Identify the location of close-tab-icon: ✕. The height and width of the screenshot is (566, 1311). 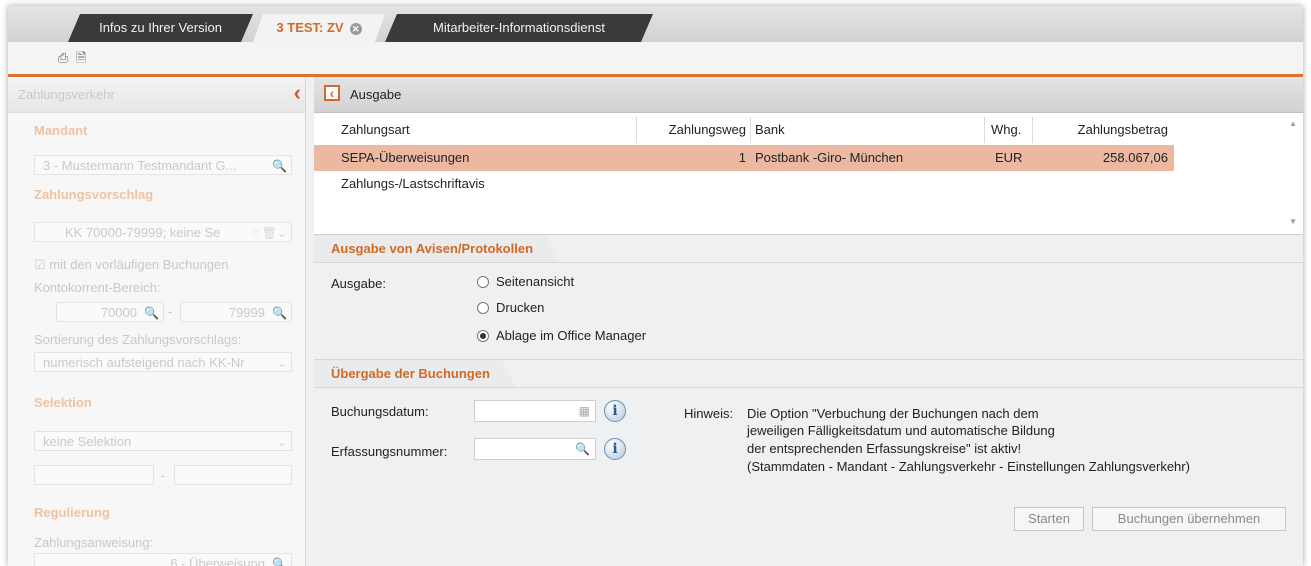
(356, 29).